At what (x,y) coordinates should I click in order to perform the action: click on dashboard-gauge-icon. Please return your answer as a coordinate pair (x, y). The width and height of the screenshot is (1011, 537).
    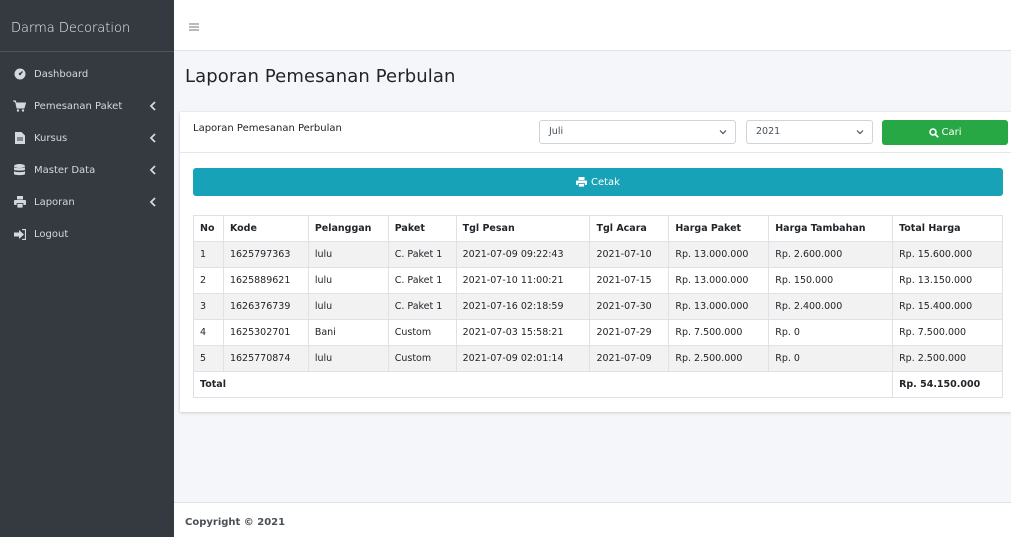
    Looking at the image, I should click on (19, 74).